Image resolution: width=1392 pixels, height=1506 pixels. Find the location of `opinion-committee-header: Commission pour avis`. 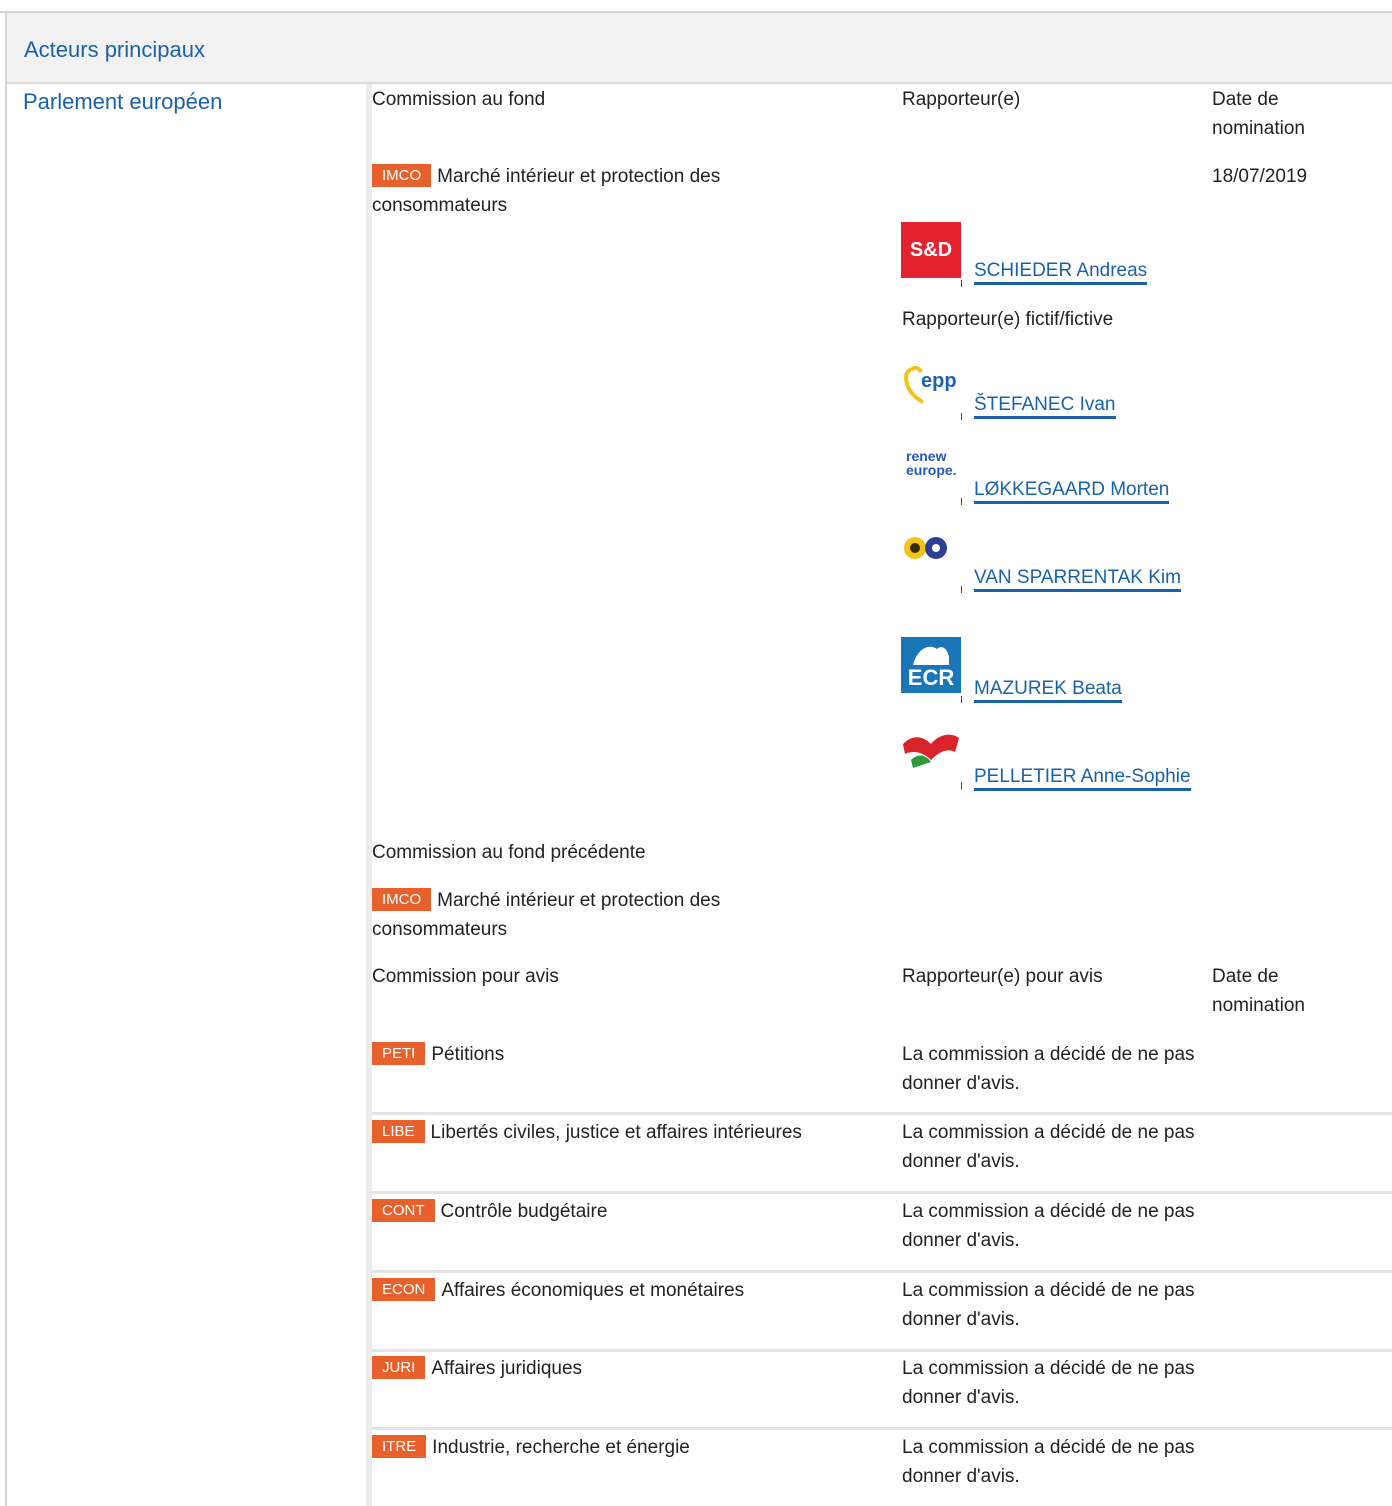

opinion-committee-header: Commission pour avis is located at coordinates (465, 976).